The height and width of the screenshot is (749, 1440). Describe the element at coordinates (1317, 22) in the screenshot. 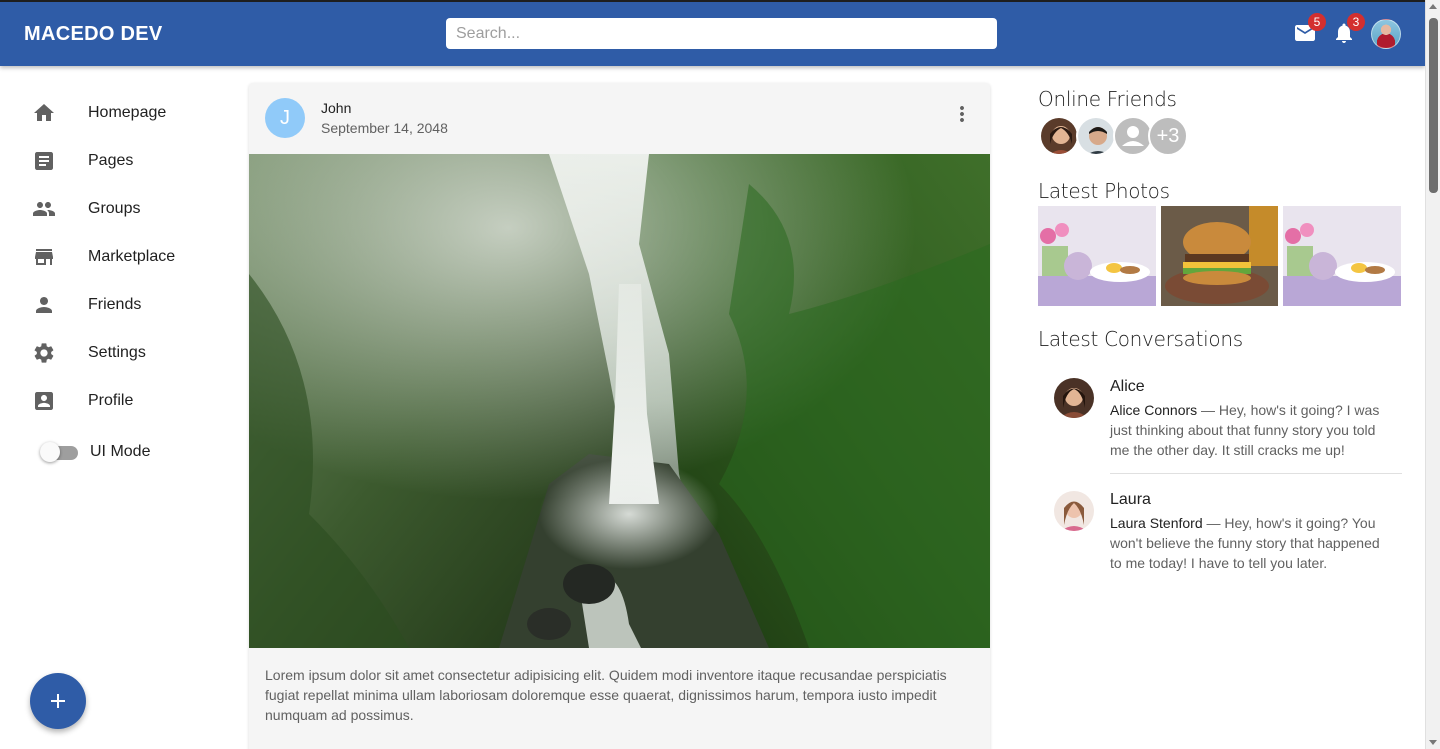

I see `mail-badge: 5` at that location.